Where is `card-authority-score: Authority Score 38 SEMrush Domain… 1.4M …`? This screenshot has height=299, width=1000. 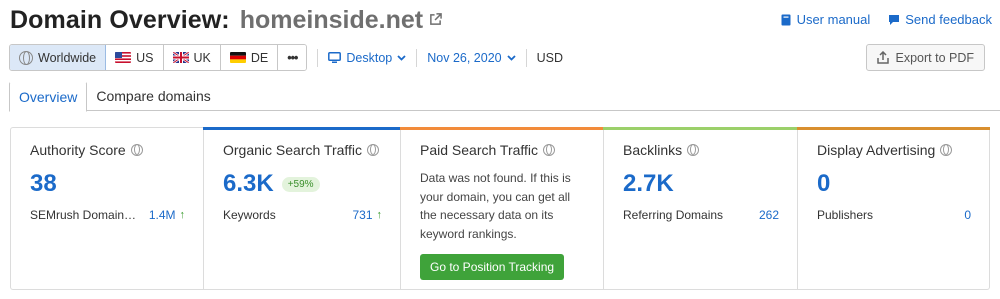 card-authority-score: Authority Score 38 SEMrush Domain… 1.4M … is located at coordinates (107, 208).